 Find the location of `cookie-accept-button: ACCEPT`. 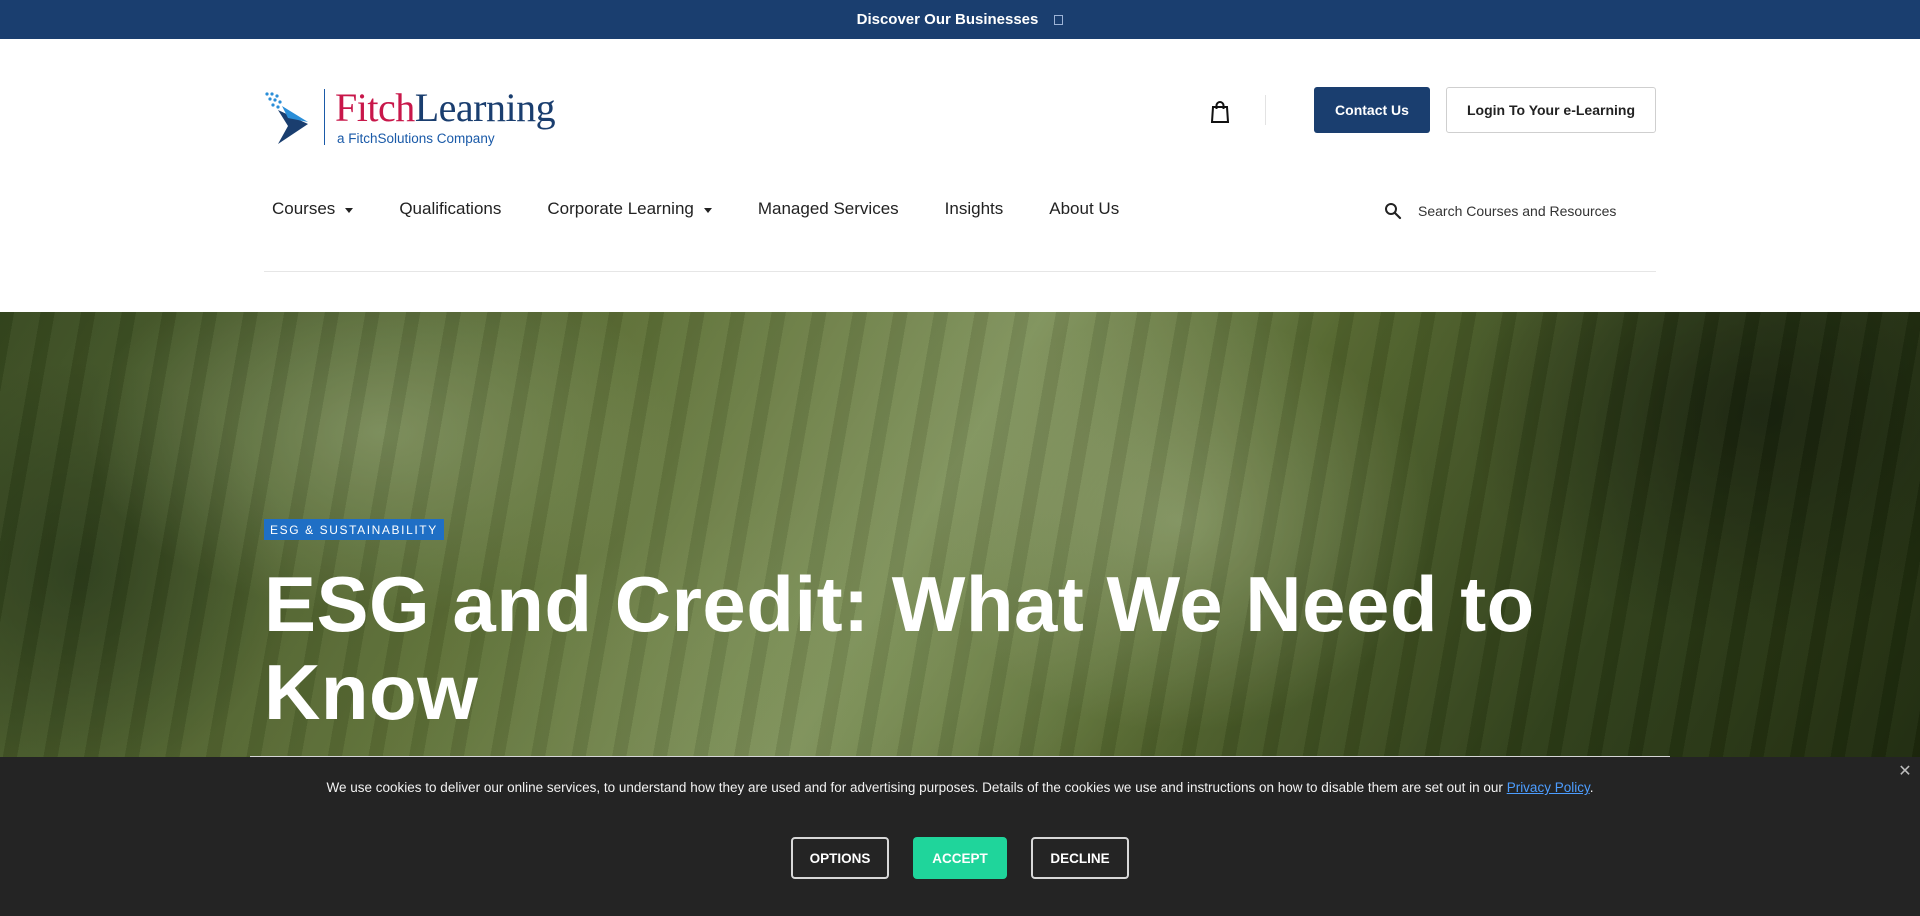

cookie-accept-button: ACCEPT is located at coordinates (960, 858).